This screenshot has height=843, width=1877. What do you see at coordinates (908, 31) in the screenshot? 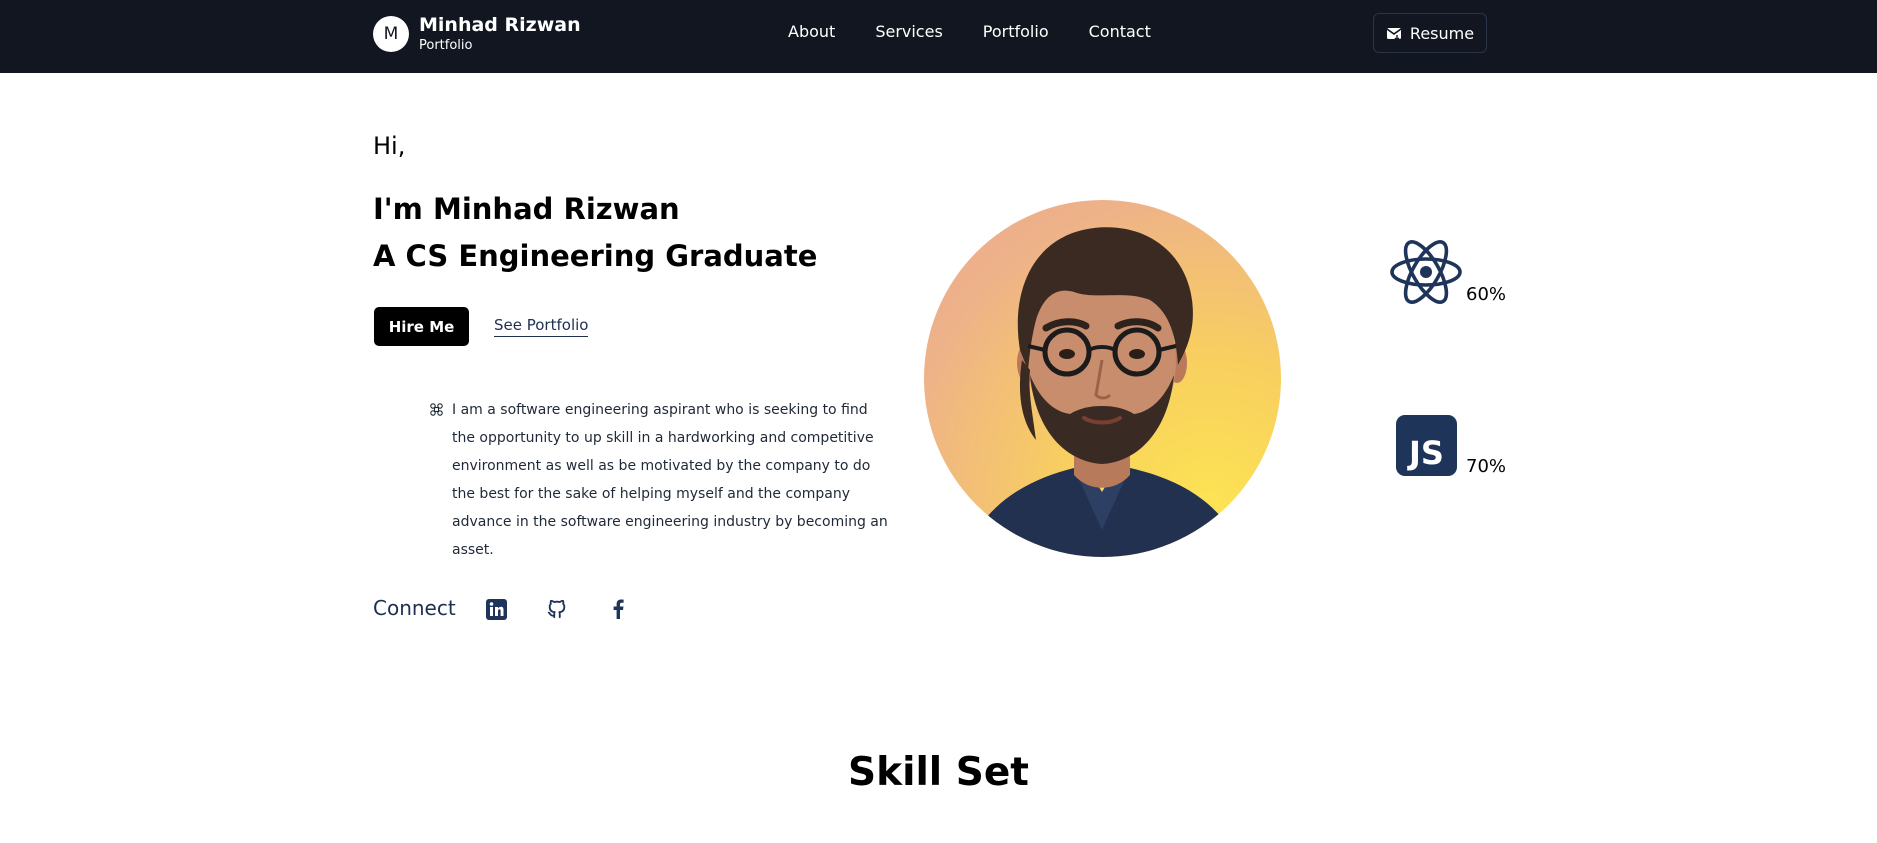
I see `nav-link-services: Services` at bounding box center [908, 31].